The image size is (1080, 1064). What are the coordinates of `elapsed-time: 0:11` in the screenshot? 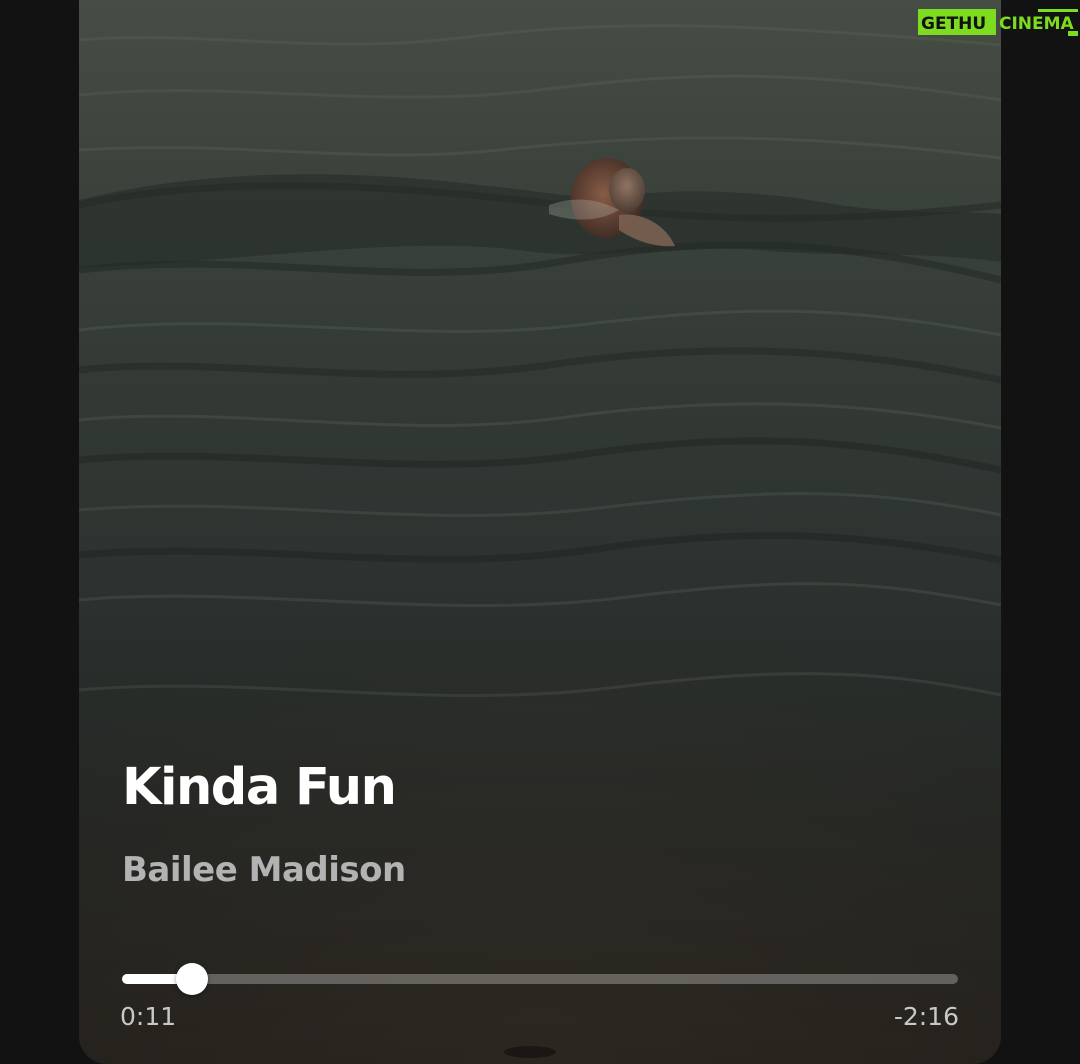 It's located at (148, 1016).